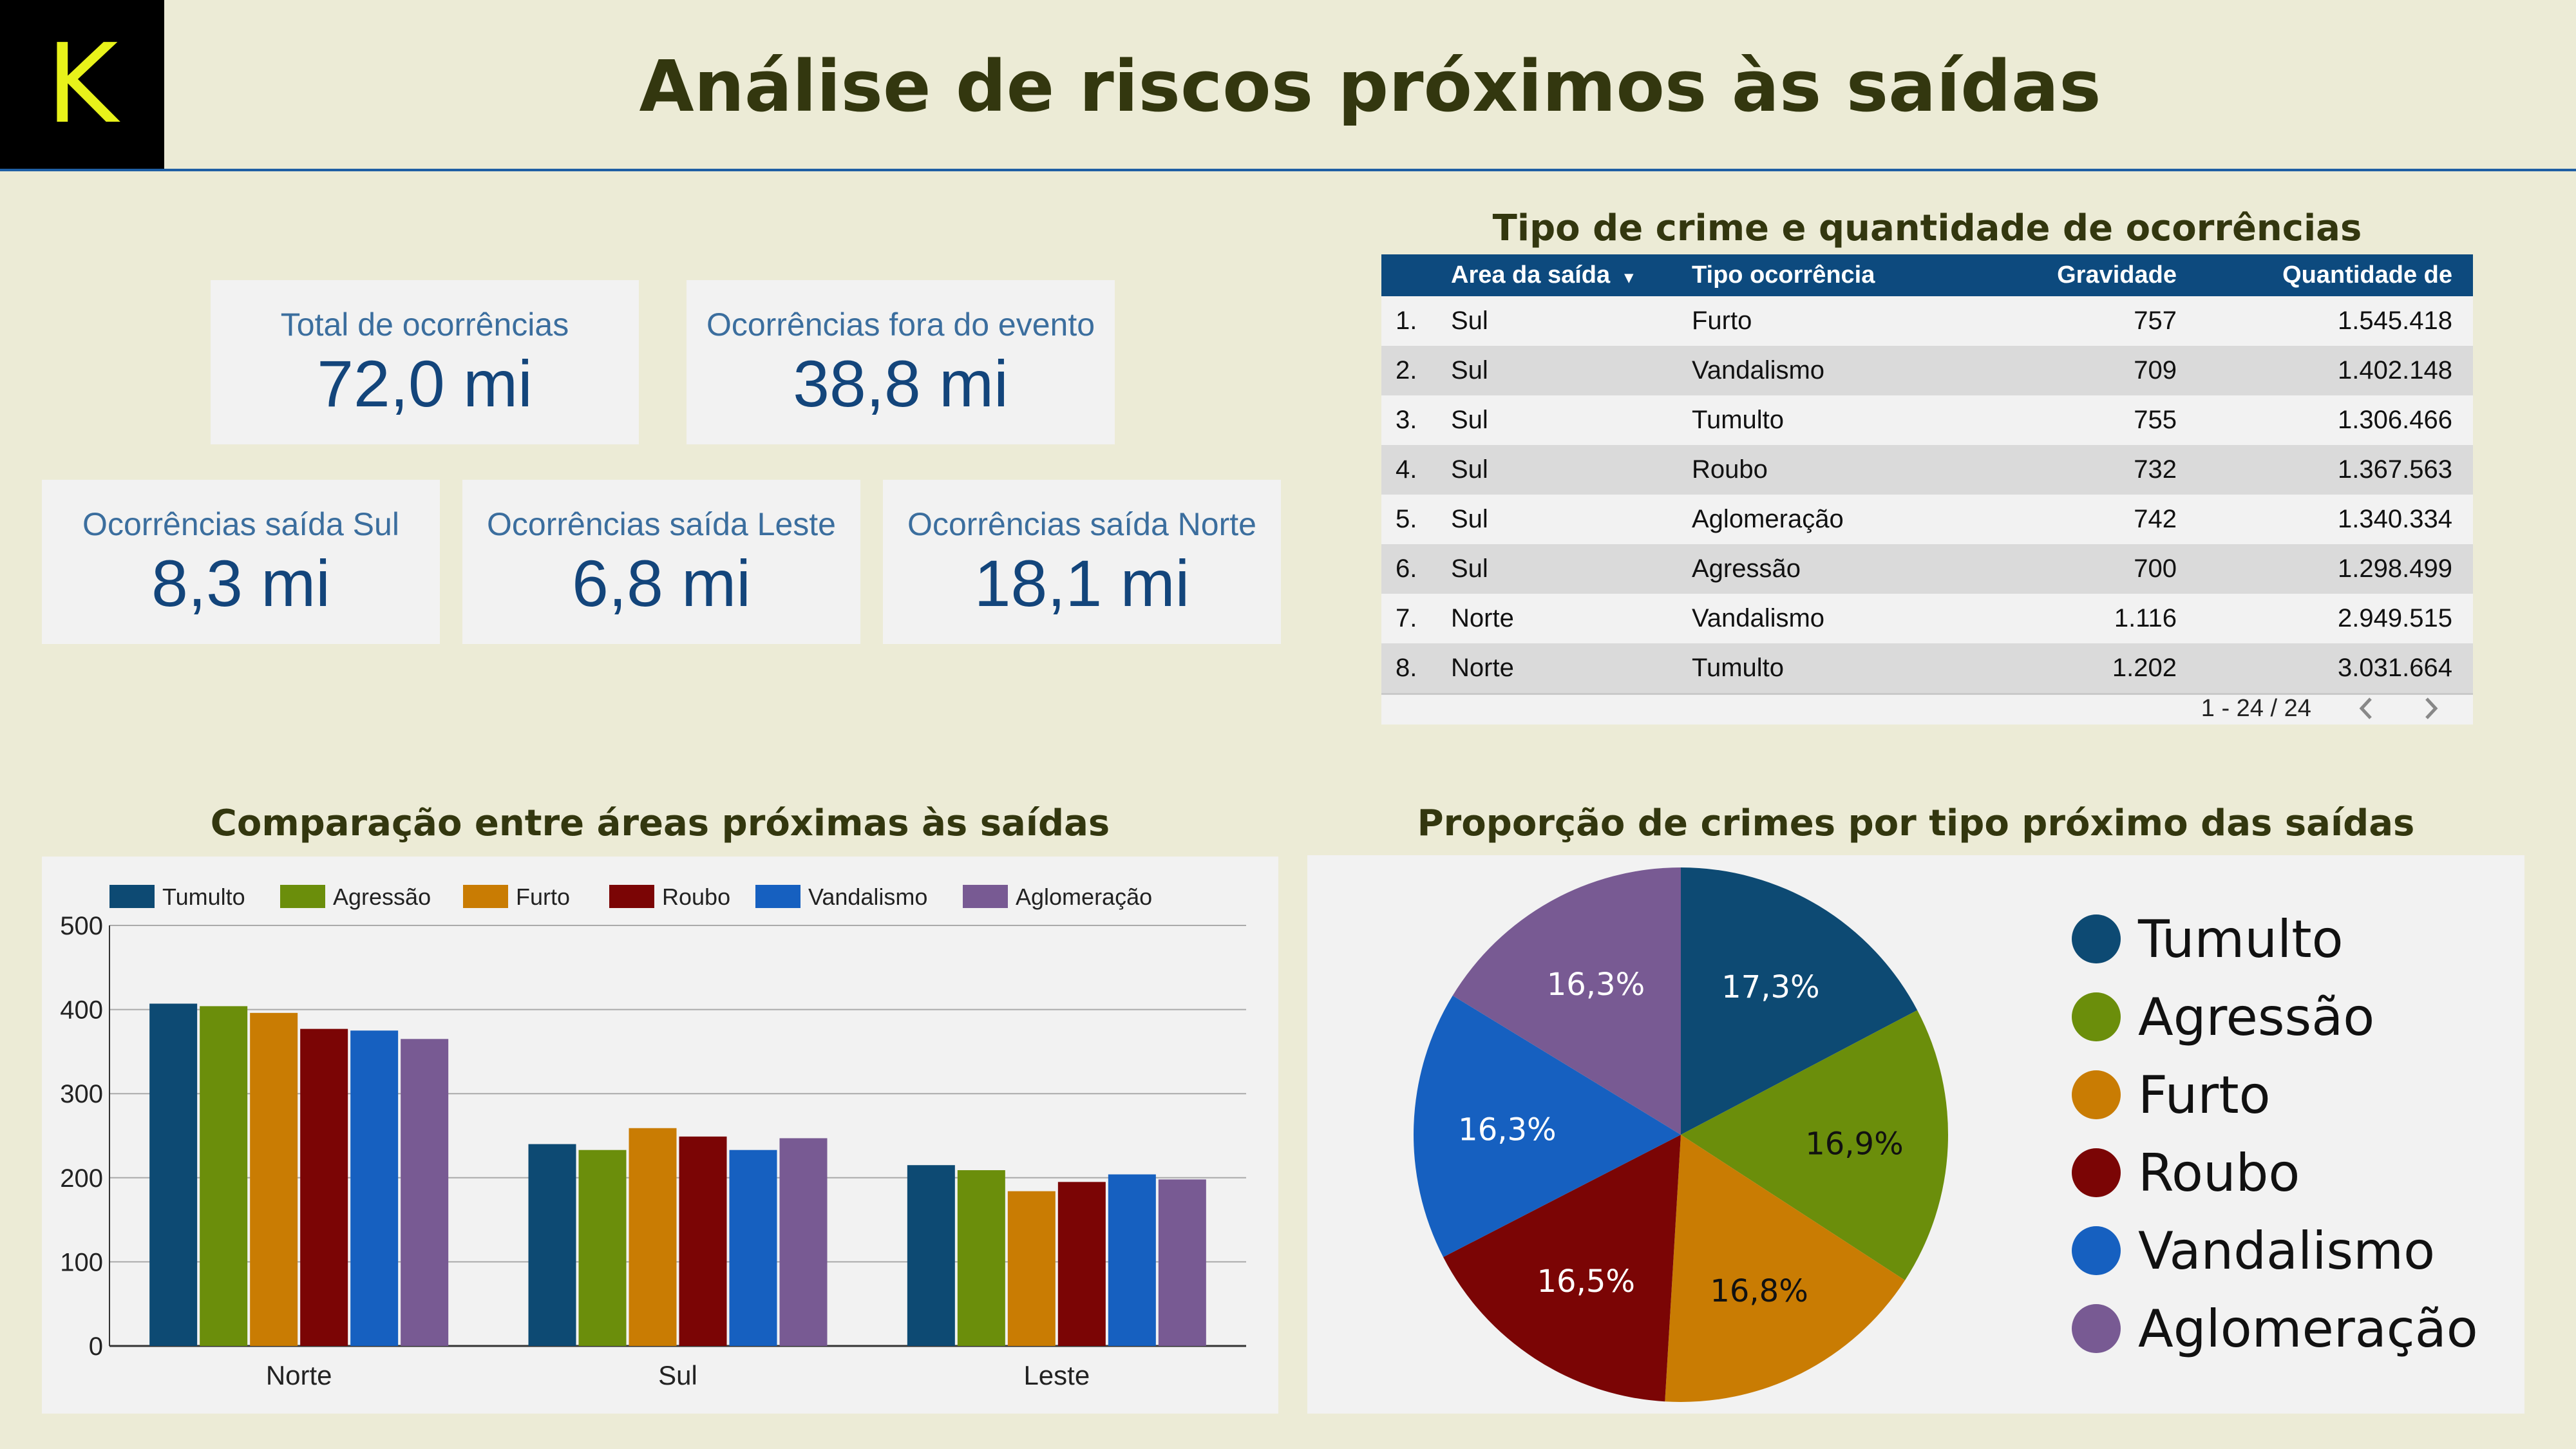 This screenshot has width=2576, height=1449. I want to click on quantidade-cell: 1.298.499, so click(2395, 569).